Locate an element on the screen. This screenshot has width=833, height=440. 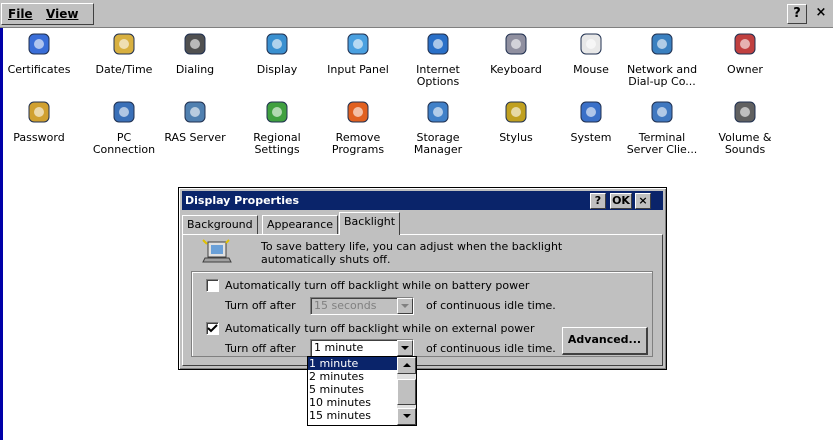
control-panel-item: Owner is located at coordinates (745, 53).